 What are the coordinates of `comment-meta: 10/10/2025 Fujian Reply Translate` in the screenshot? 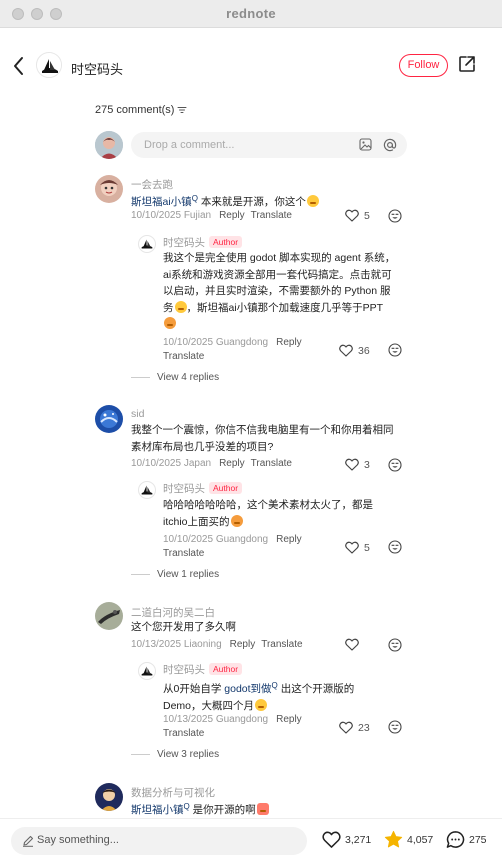 It's located at (211, 215).